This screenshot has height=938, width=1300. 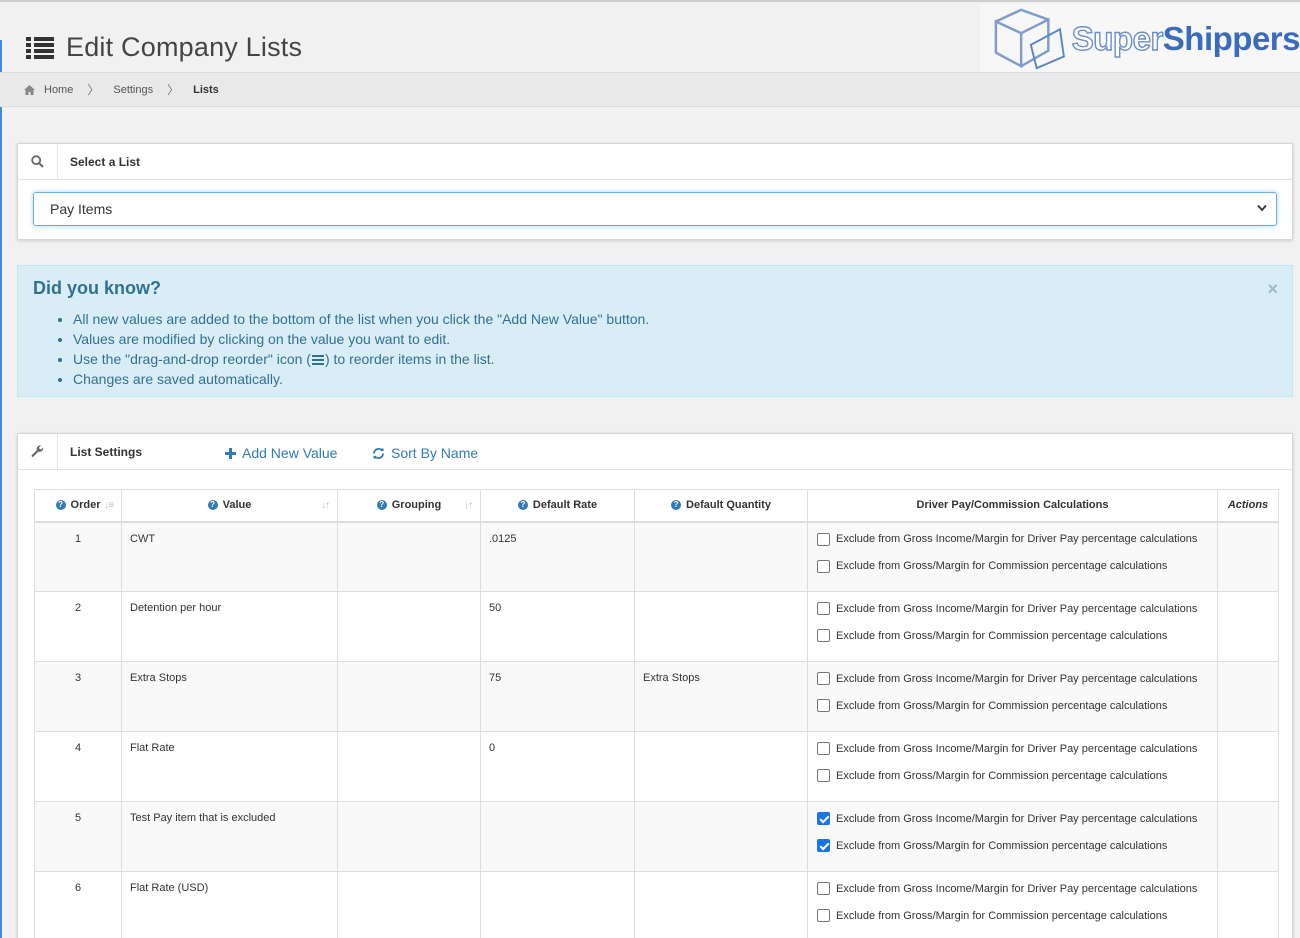 What do you see at coordinates (290, 453) in the screenshot?
I see `add-new-value-label: Add New Value` at bounding box center [290, 453].